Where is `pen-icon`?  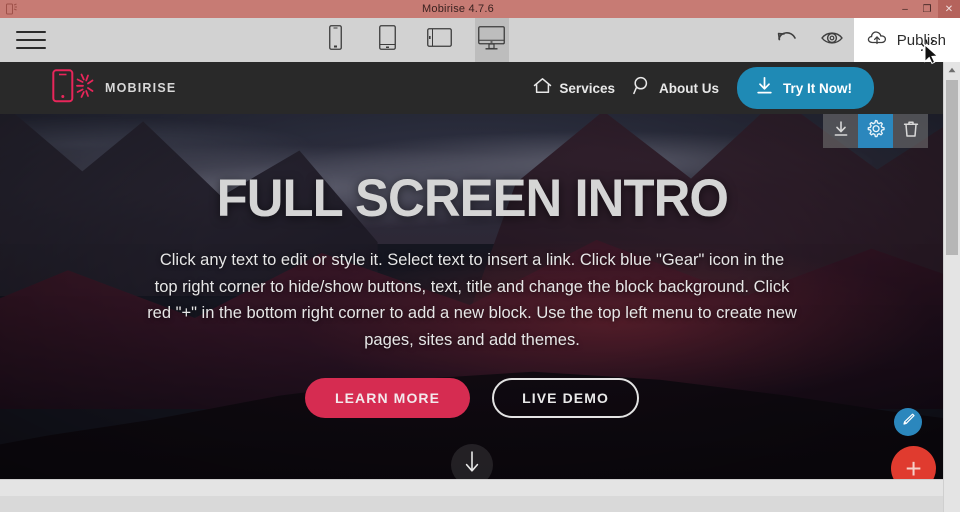 pen-icon is located at coordinates (908, 422).